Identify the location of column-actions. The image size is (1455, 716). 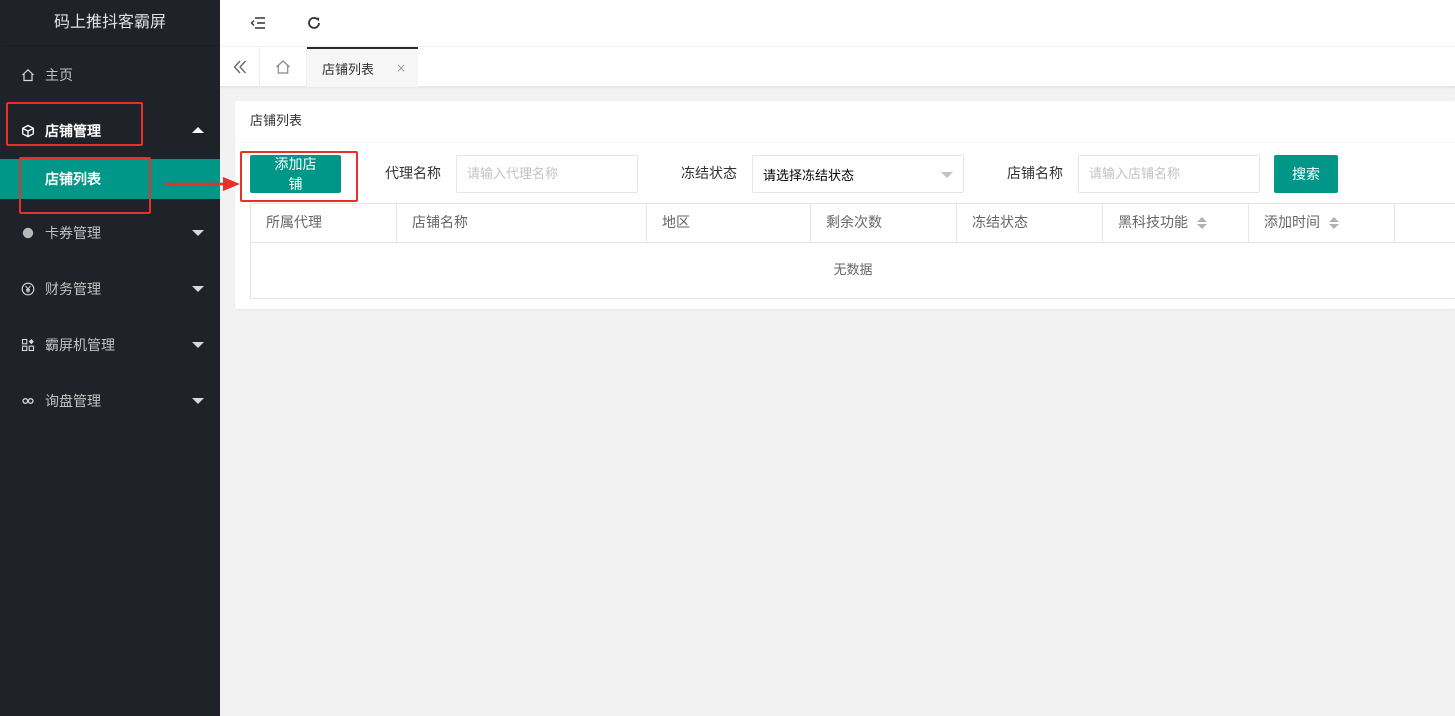
(1425, 223).